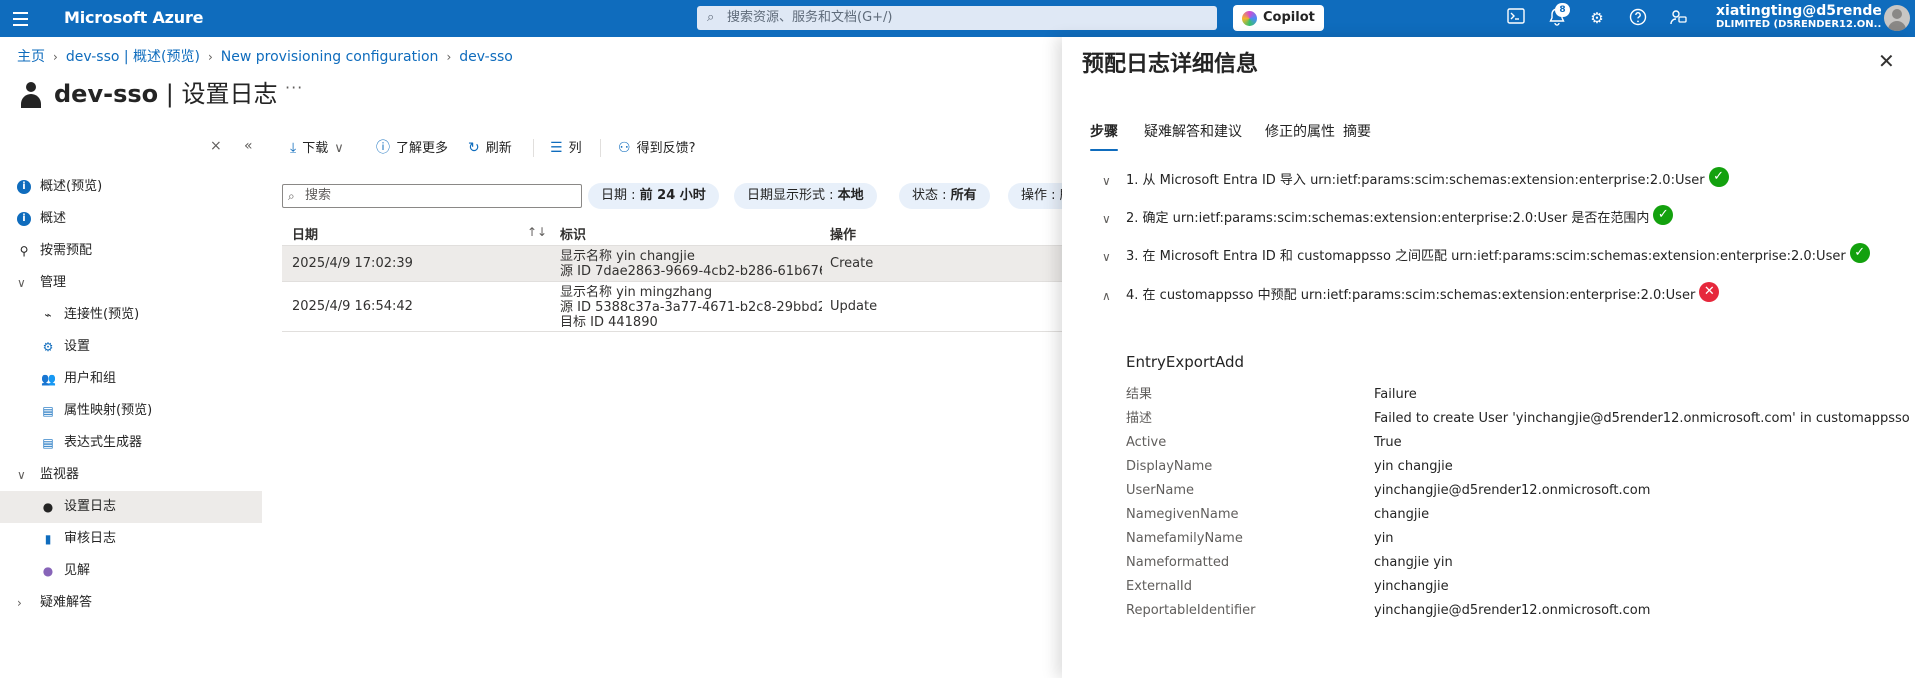  I want to click on nav-item-label: 设置日志, so click(90, 506).